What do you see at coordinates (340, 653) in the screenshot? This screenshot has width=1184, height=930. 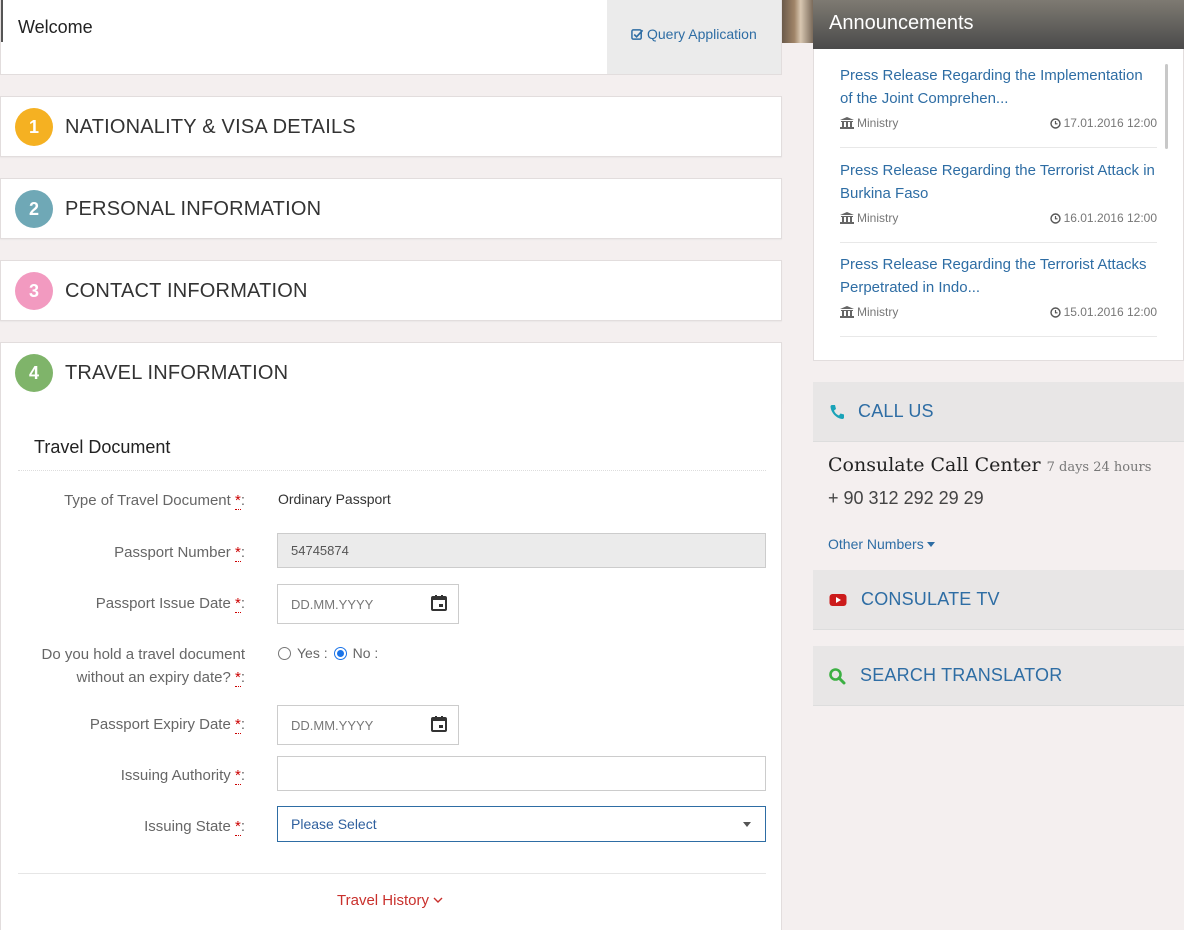 I see `no-radio` at bounding box center [340, 653].